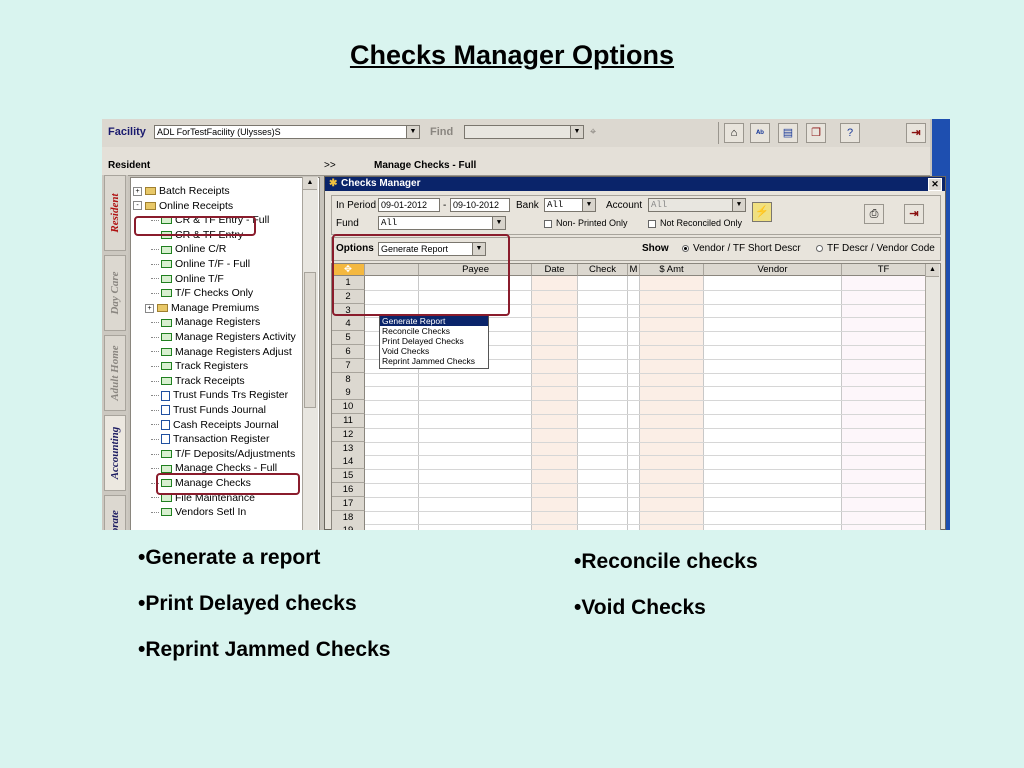  I want to click on tree-item-label: T/F Checks Only, so click(214, 293).